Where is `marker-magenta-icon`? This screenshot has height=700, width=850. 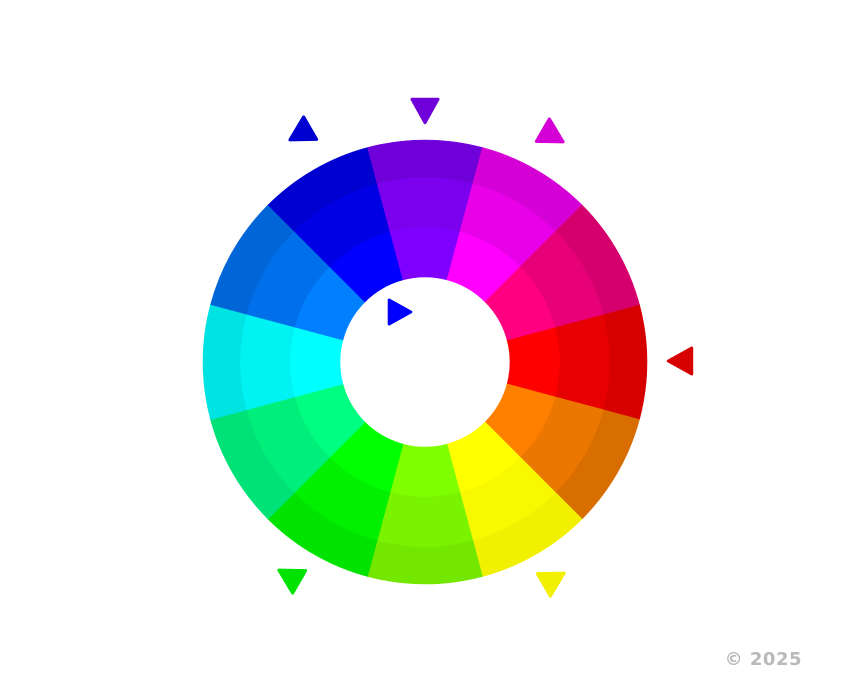
marker-magenta-icon is located at coordinates (549, 130).